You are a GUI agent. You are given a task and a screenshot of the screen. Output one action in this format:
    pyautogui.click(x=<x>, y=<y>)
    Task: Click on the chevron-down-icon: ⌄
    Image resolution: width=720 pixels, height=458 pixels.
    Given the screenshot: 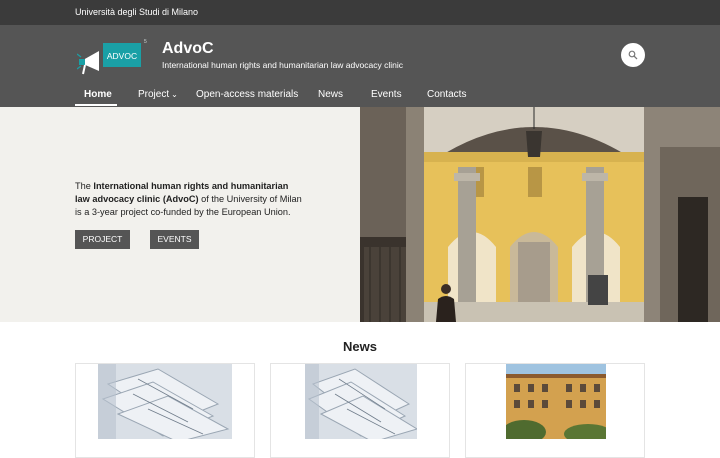 What is the action you would take?
    pyautogui.click(x=174, y=94)
    